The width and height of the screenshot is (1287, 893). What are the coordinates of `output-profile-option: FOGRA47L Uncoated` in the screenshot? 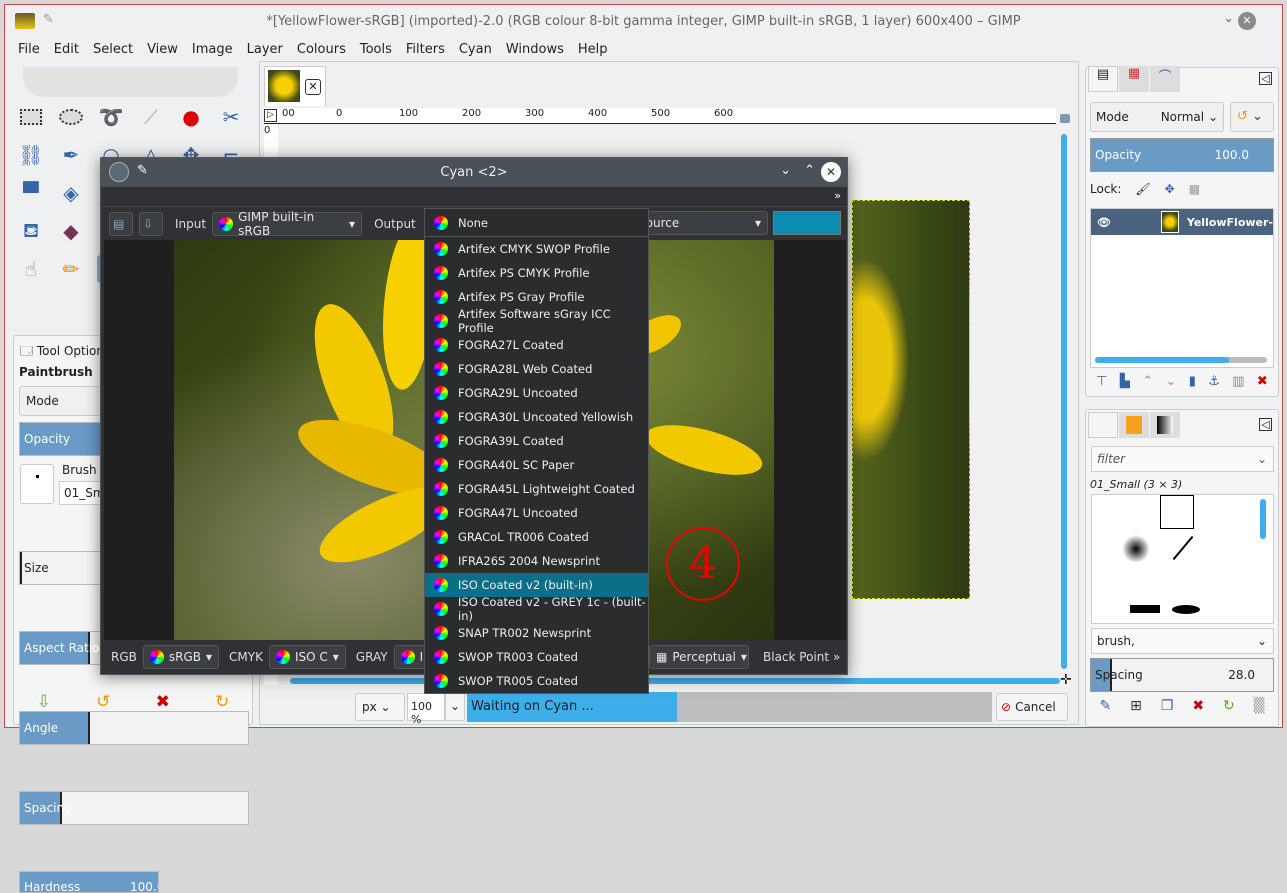 It's located at (536, 513).